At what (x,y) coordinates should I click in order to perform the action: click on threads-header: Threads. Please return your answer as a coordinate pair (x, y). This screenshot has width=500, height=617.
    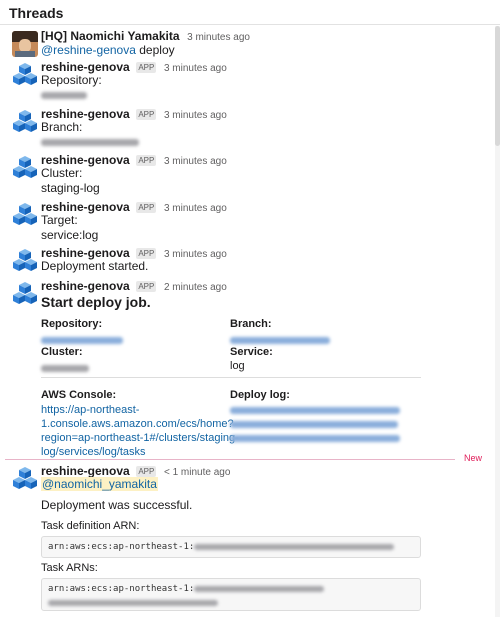
    Looking at the image, I should click on (250, 12).